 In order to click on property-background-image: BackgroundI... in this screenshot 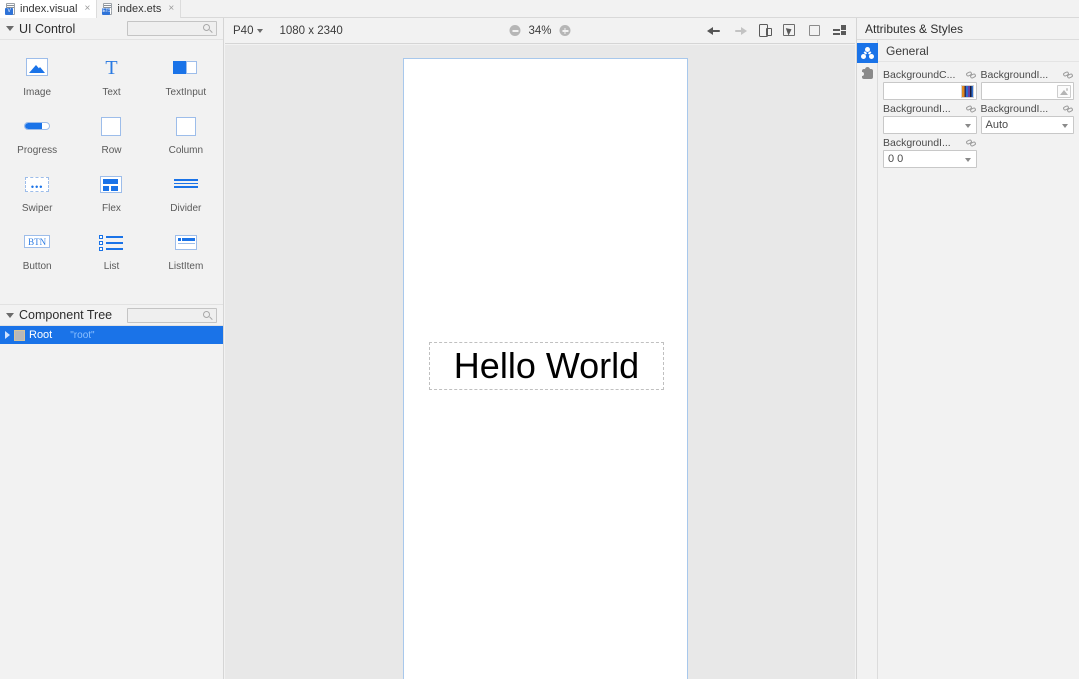, I will do `click(1027, 84)`.